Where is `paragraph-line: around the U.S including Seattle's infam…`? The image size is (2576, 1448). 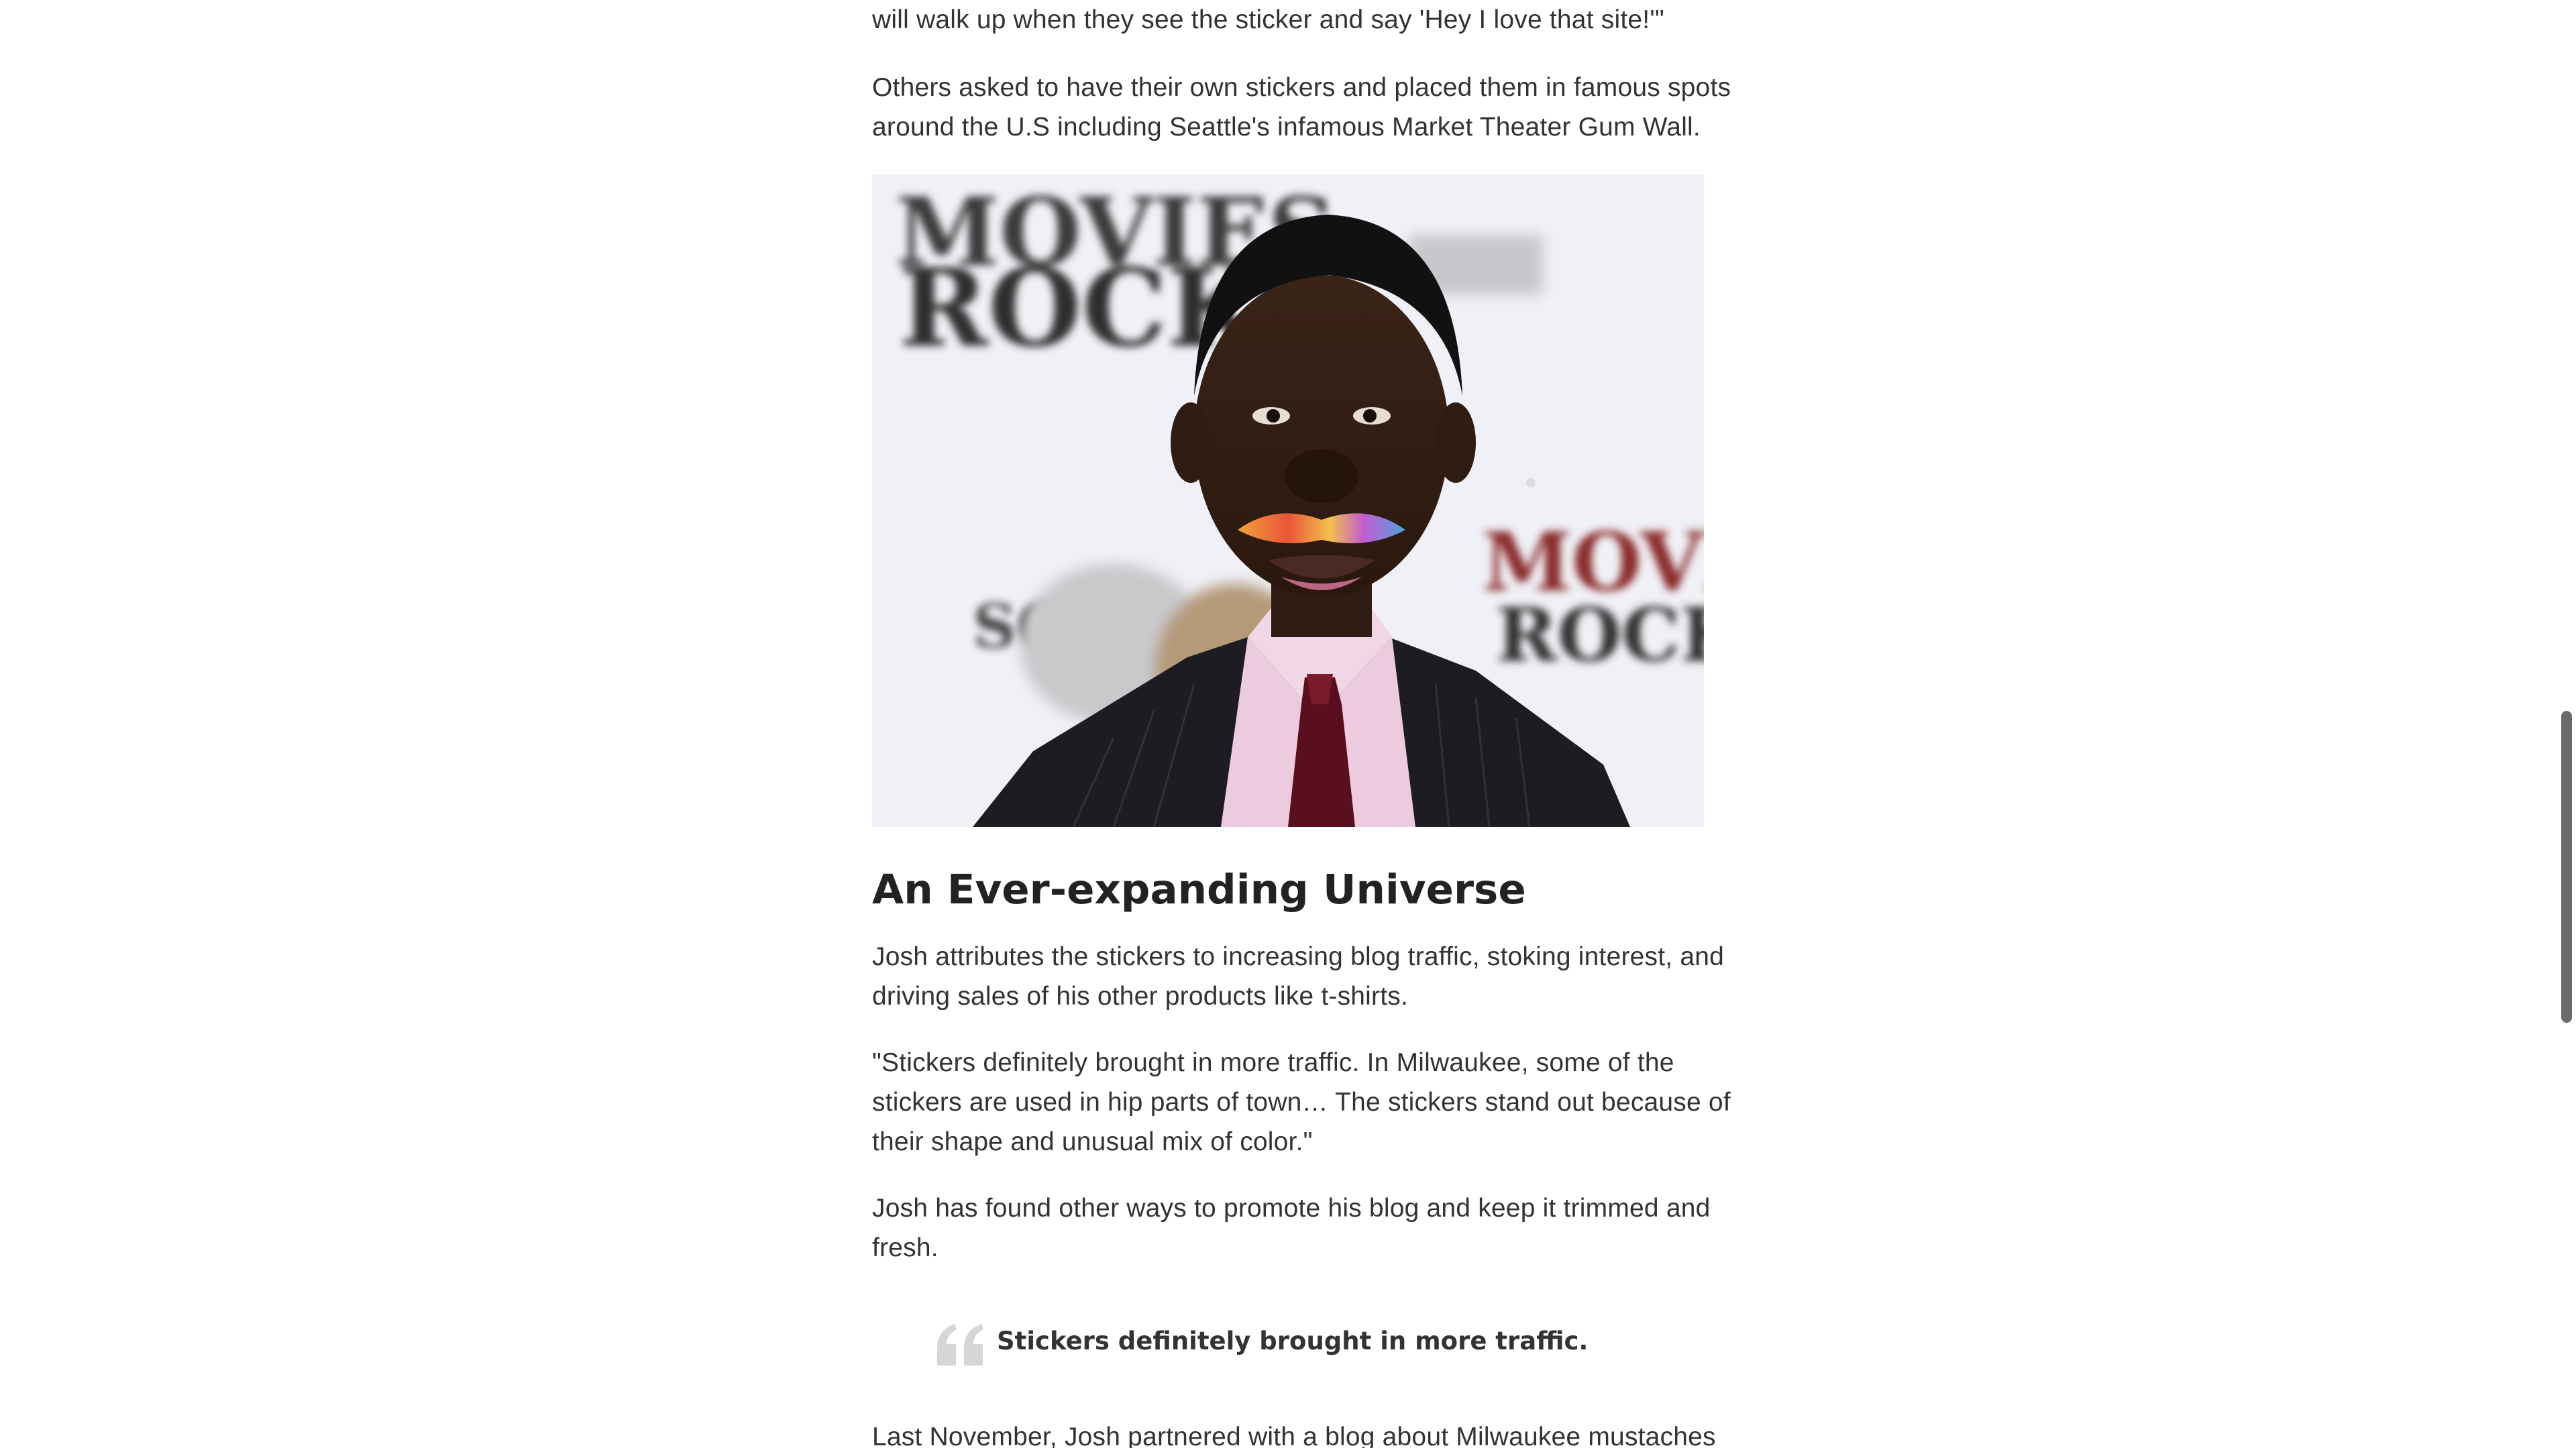
paragraph-line: around the U.S including Seattle's infam… is located at coordinates (1286, 128).